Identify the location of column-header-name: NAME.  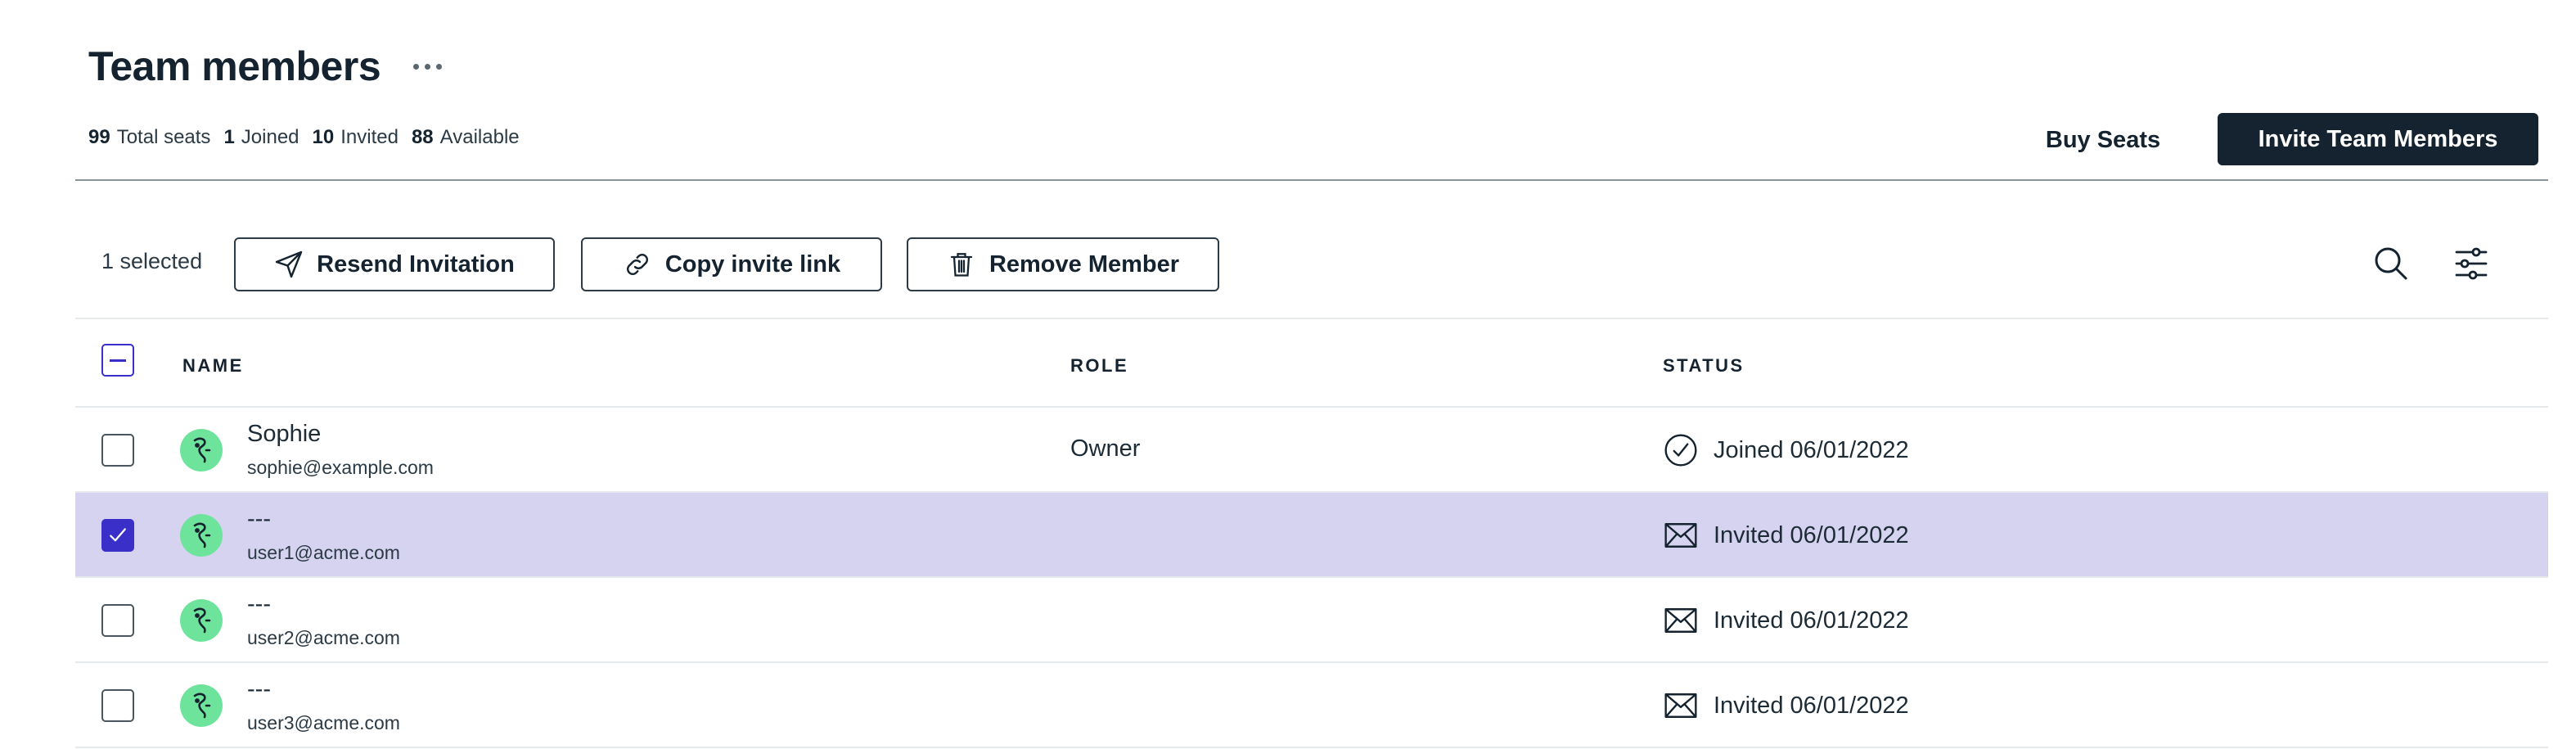
(213, 365).